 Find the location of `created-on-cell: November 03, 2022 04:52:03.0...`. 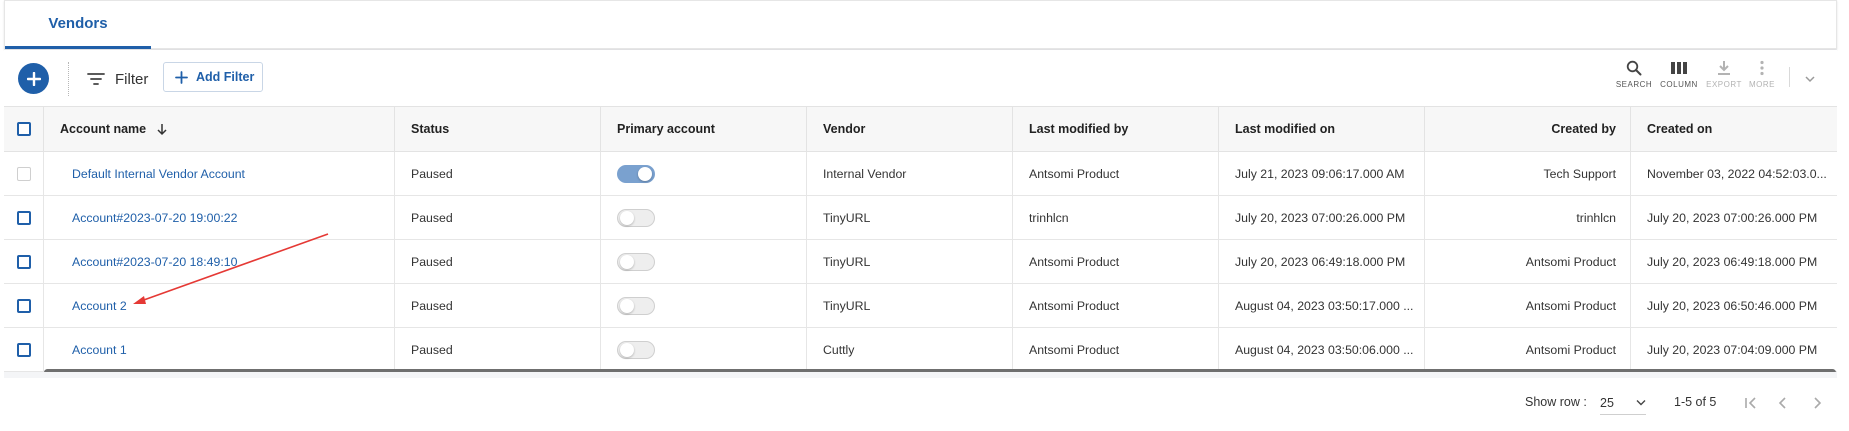

created-on-cell: November 03, 2022 04:52:03.0... is located at coordinates (1737, 173).